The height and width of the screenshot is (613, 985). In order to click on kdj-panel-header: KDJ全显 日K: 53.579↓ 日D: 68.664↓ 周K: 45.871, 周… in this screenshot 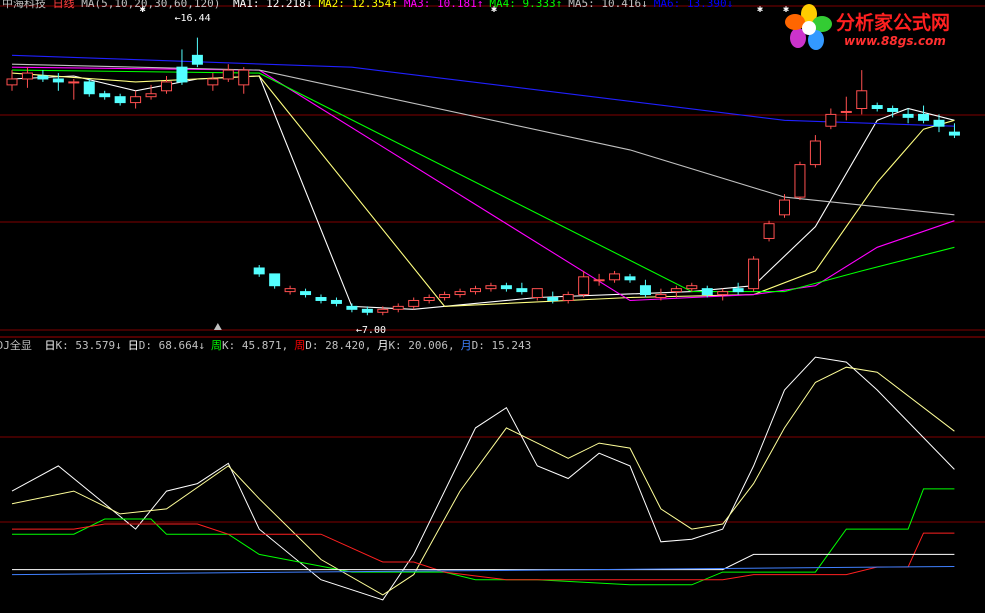, I will do `click(265, 345)`.